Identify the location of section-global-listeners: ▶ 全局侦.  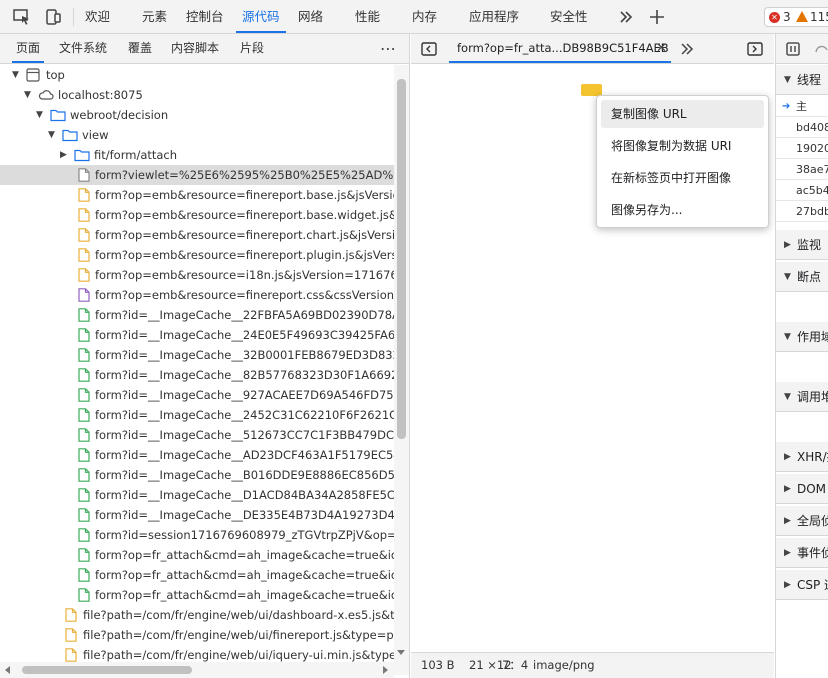
(802, 521).